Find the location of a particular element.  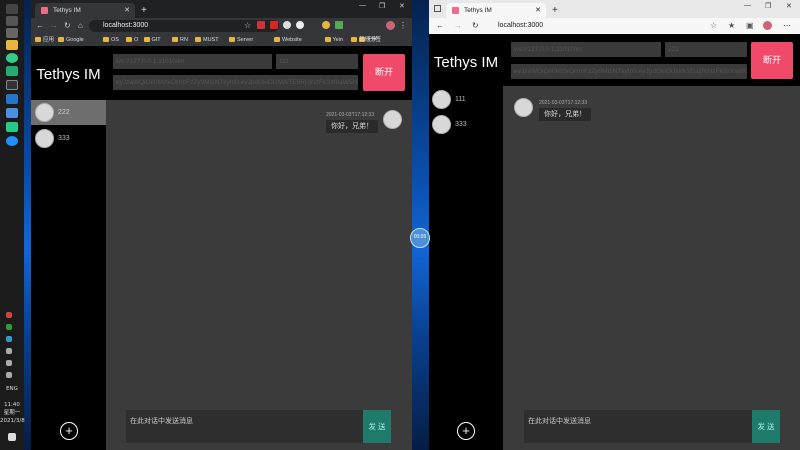

toolbar: ← → ↻ localhost:3000 ☆ ★ ▣ ⋯ is located at coordinates (614, 26).